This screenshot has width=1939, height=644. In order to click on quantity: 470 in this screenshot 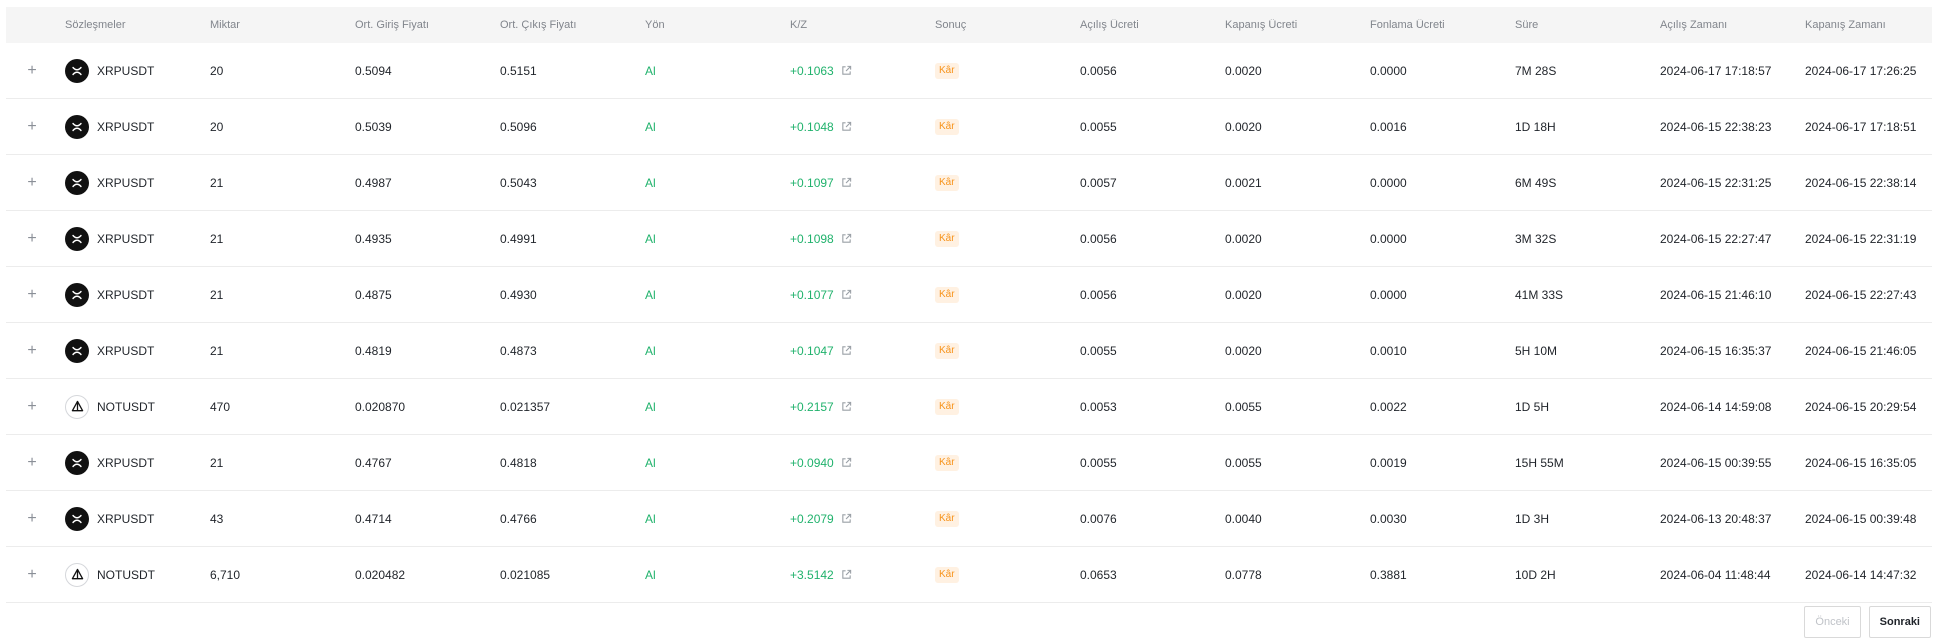, I will do `click(220, 406)`.